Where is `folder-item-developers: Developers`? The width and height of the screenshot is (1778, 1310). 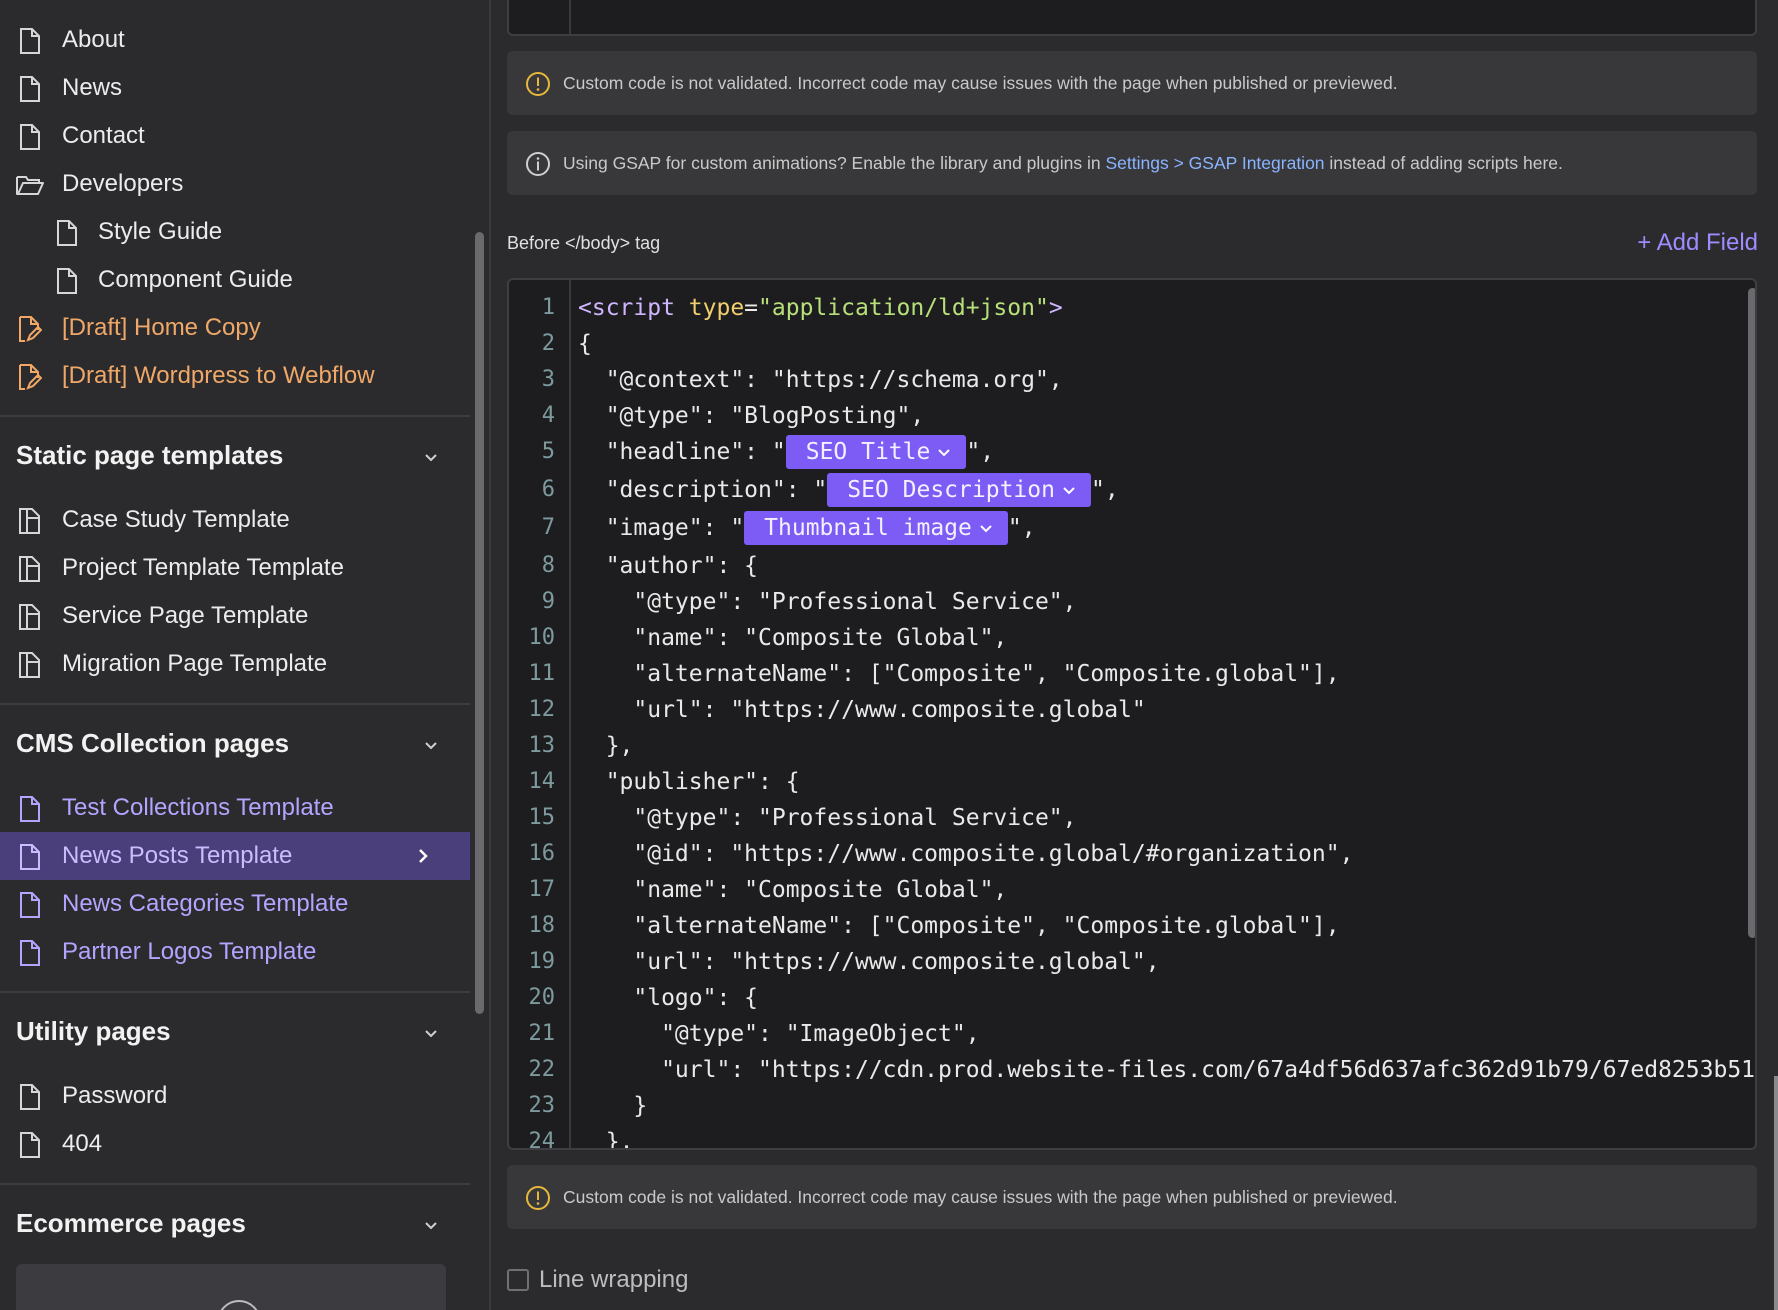 folder-item-developers: Developers is located at coordinates (235, 184).